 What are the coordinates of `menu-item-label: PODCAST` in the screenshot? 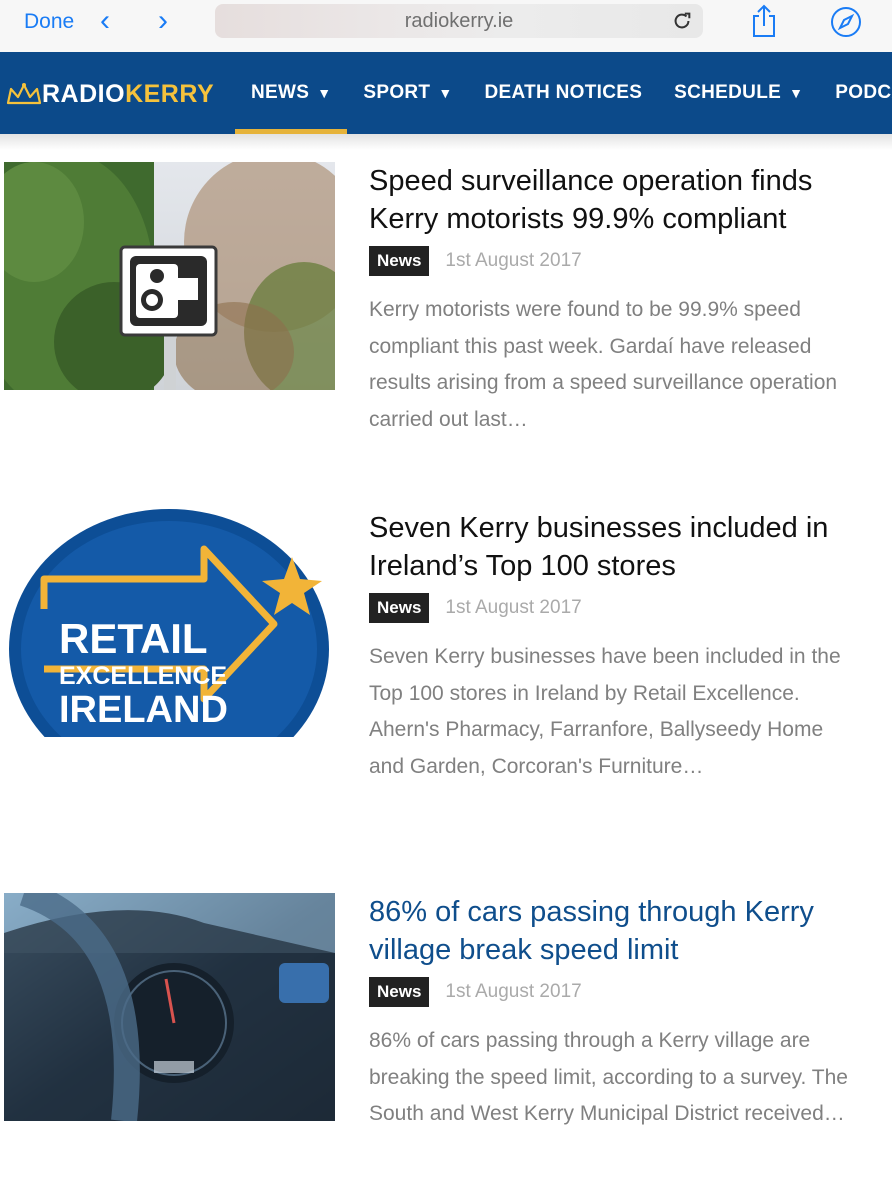 It's located at (863, 92).